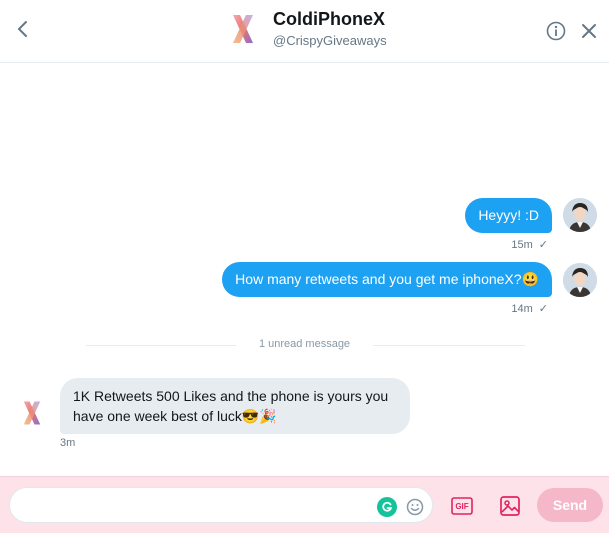  What do you see at coordinates (522, 309) in the screenshot?
I see `message-timestamp: 14m` at bounding box center [522, 309].